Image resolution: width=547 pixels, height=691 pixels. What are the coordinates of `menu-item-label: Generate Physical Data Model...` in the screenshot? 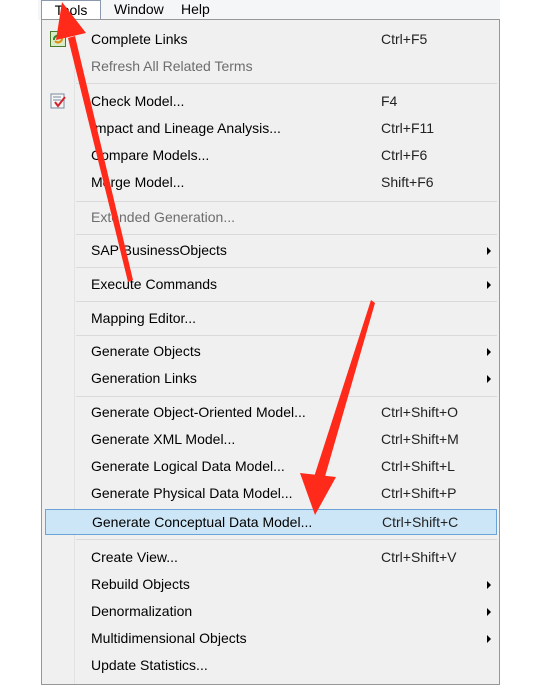 It's located at (192, 493).